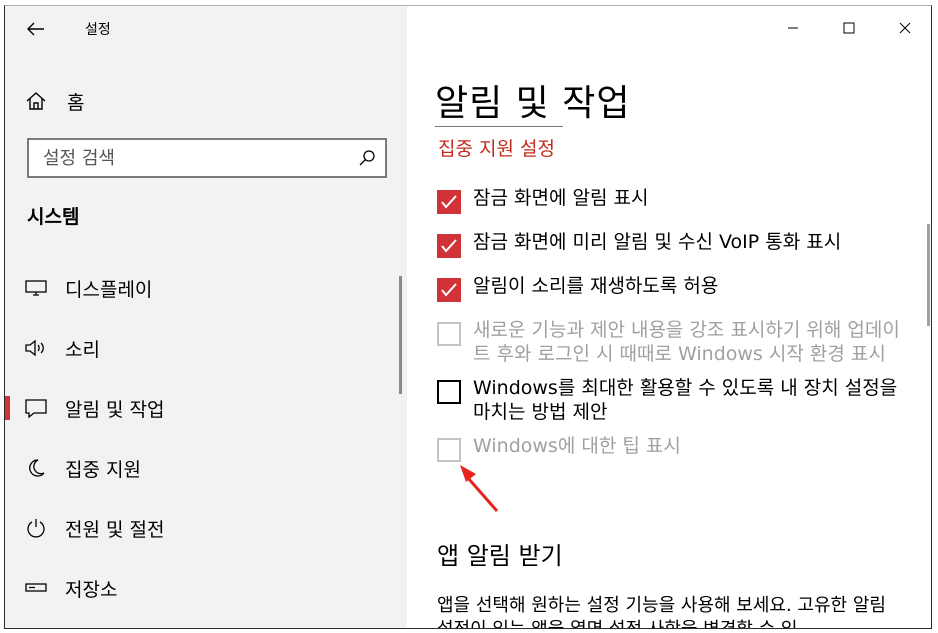 The image size is (938, 633). What do you see at coordinates (36, 528) in the screenshot?
I see `power-icon` at bounding box center [36, 528].